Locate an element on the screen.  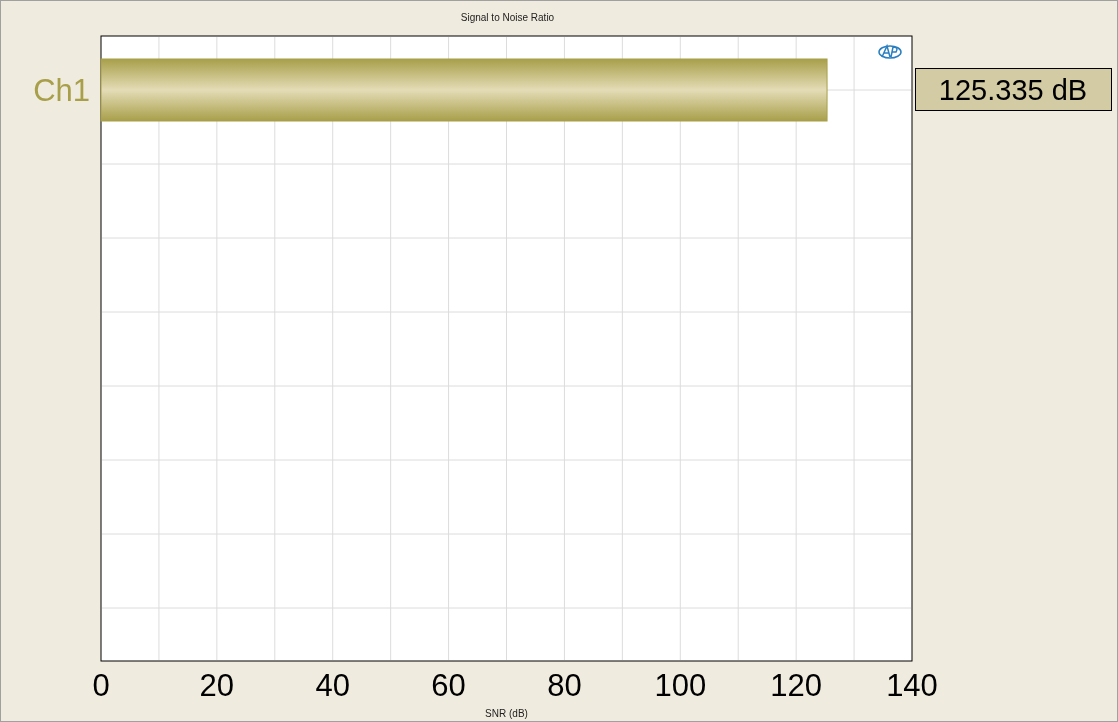
logo-icon is located at coordinates (890, 52).